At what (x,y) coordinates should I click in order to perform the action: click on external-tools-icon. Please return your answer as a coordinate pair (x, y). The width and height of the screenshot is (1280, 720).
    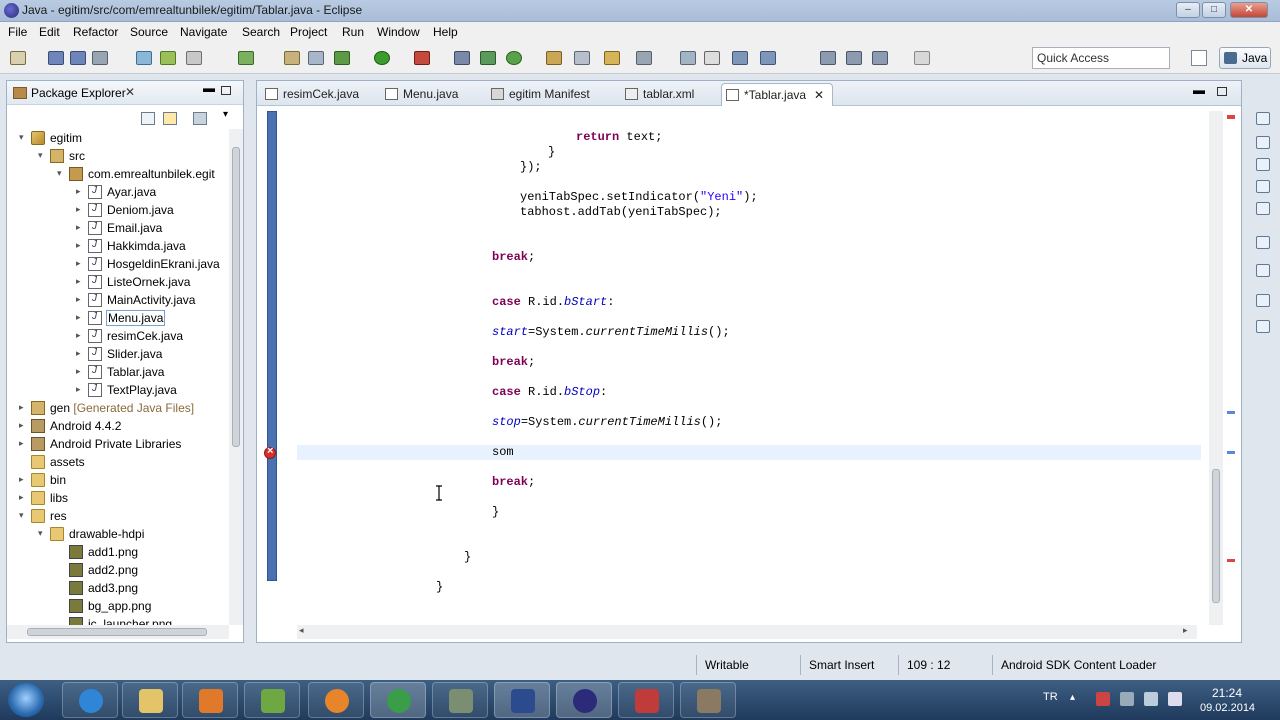
    Looking at the image, I should click on (422, 58).